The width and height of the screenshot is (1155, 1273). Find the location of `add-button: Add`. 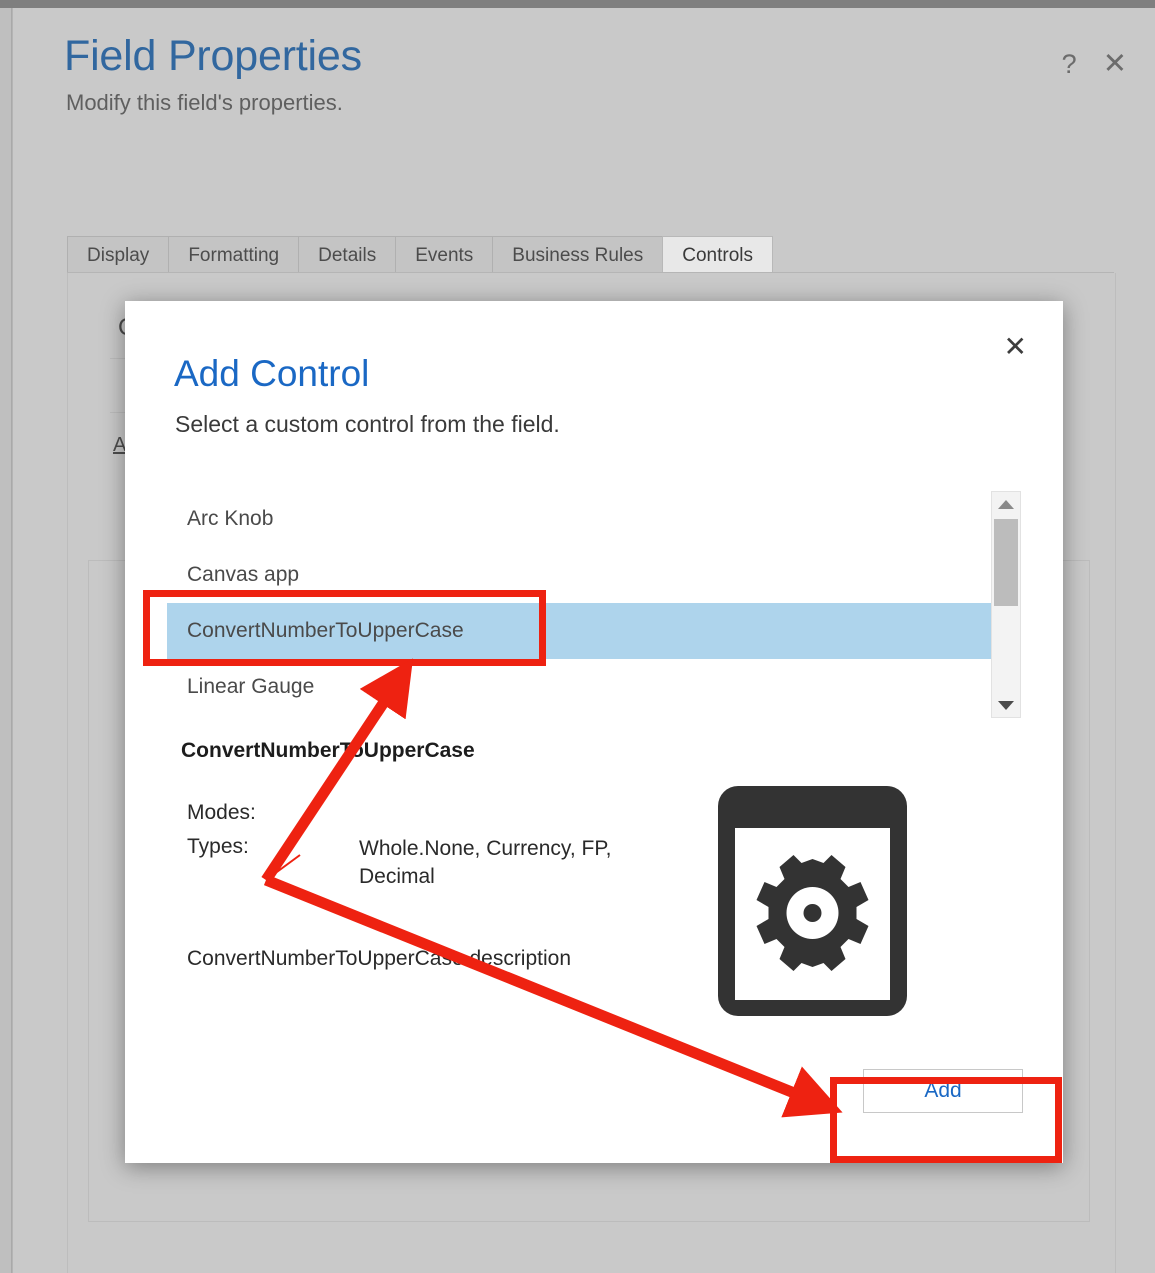

add-button: Add is located at coordinates (943, 1091).